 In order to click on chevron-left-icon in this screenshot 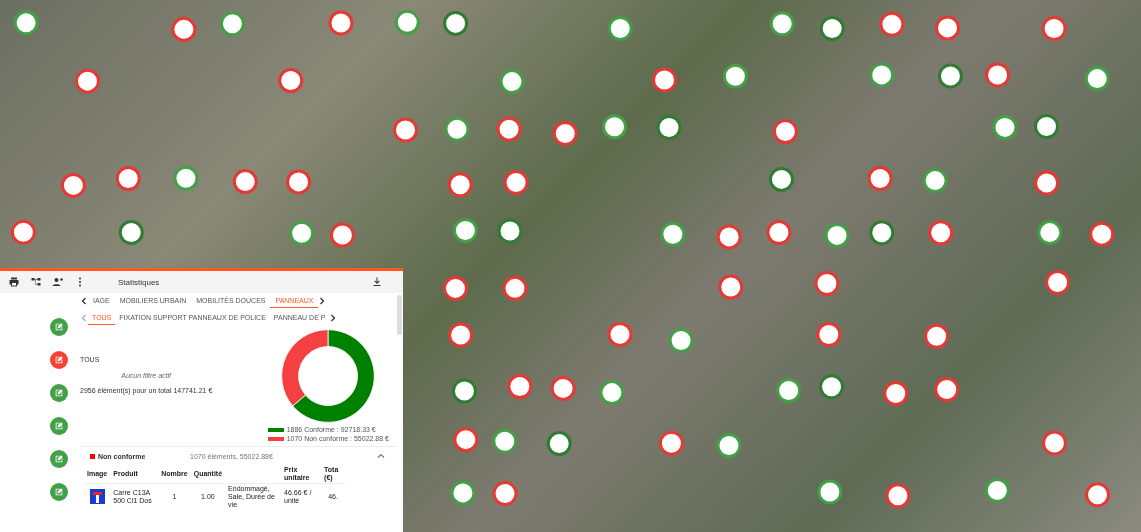, I will do `click(84, 301)`.